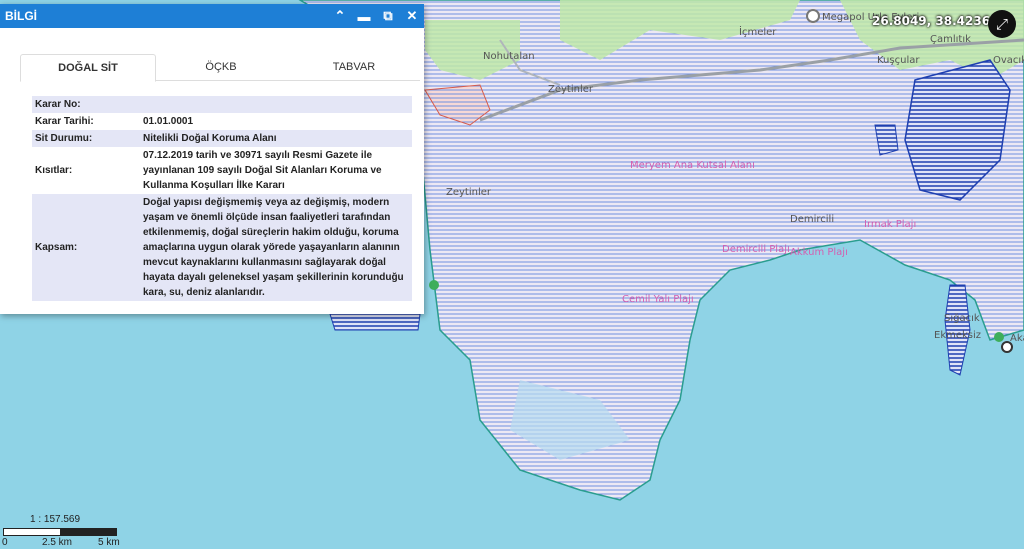 The image size is (1024, 549). What do you see at coordinates (276, 104) in the screenshot?
I see `row-value` at bounding box center [276, 104].